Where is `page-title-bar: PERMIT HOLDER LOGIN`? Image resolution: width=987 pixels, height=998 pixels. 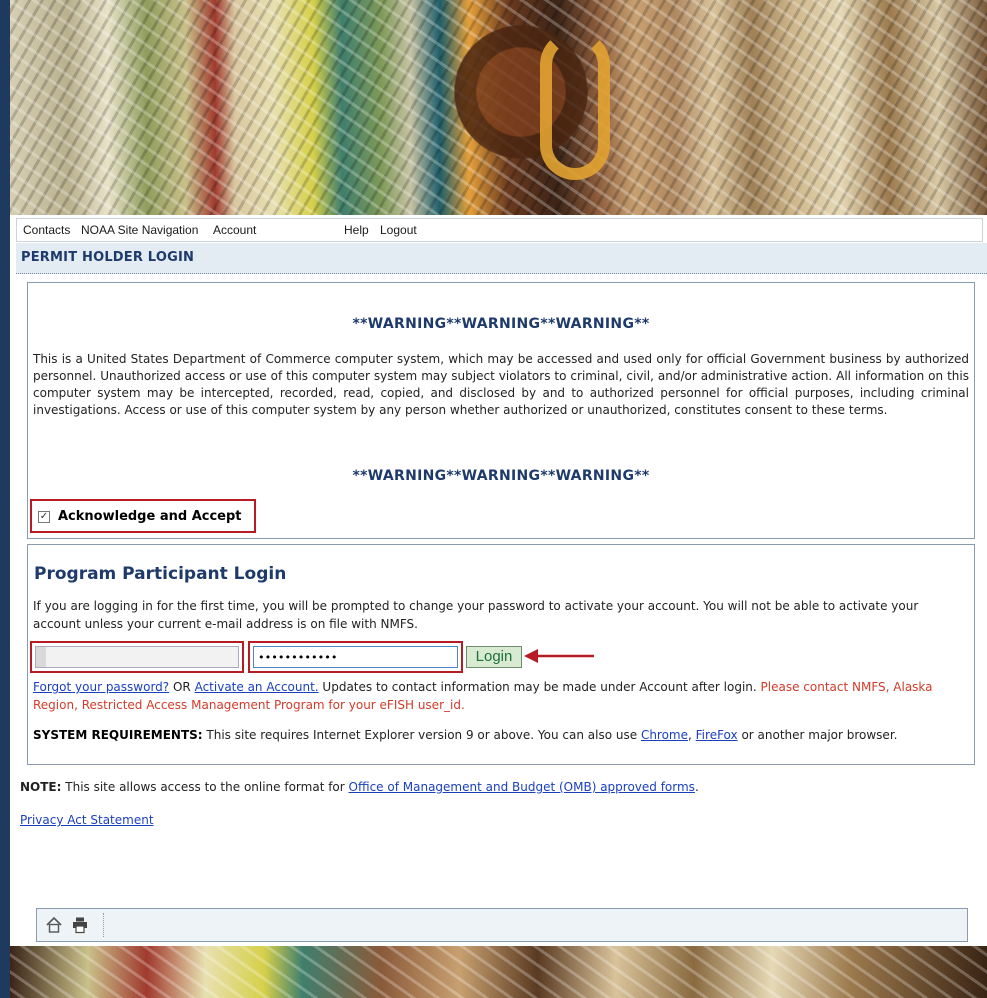 page-title-bar: PERMIT HOLDER LOGIN is located at coordinates (501, 258).